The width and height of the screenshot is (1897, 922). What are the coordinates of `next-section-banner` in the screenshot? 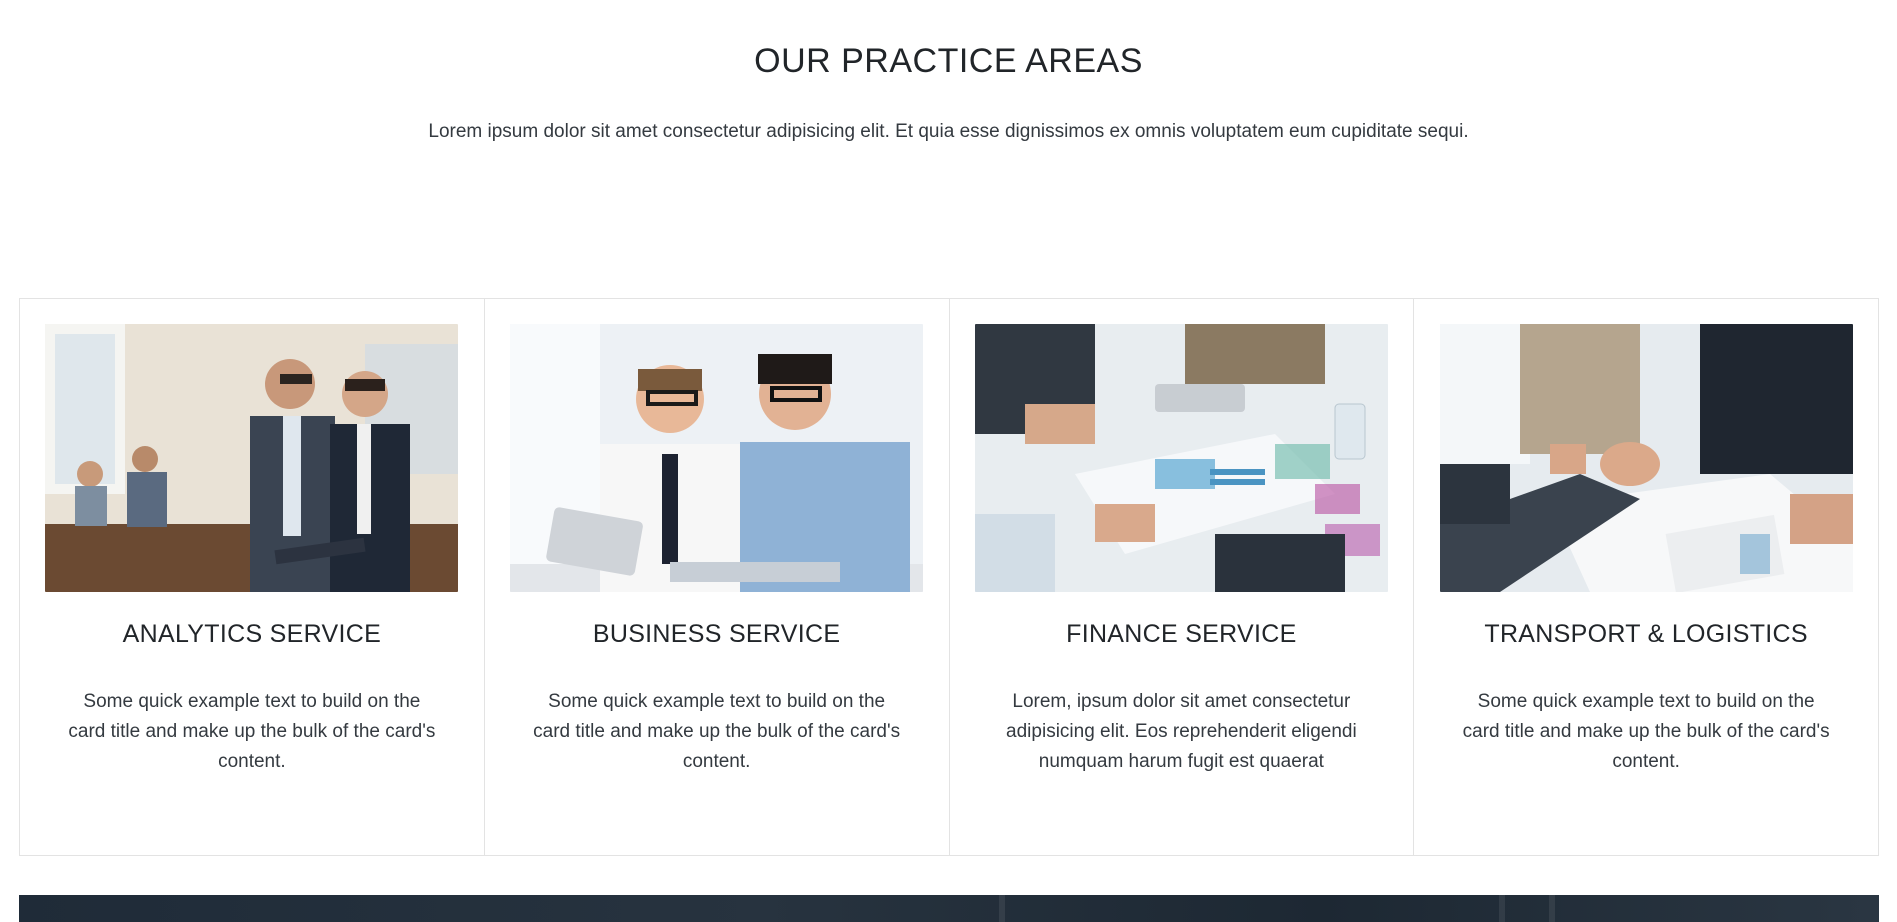 It's located at (949, 908).